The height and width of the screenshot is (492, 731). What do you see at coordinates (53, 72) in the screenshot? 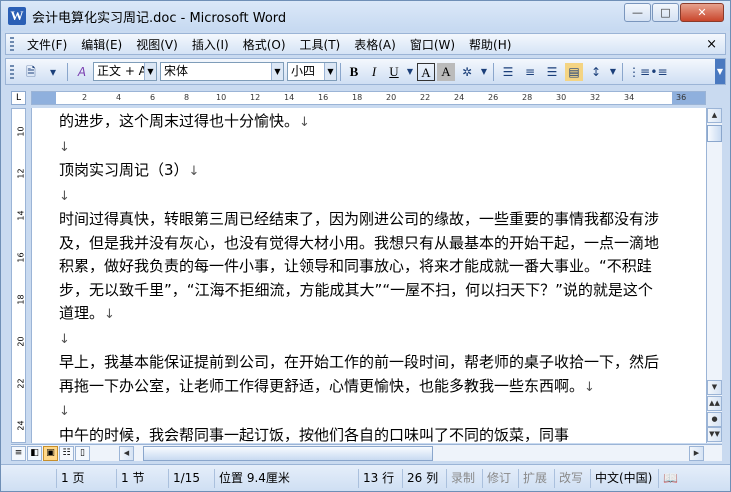
I see `toolbar-options-icon: ▾` at bounding box center [53, 72].